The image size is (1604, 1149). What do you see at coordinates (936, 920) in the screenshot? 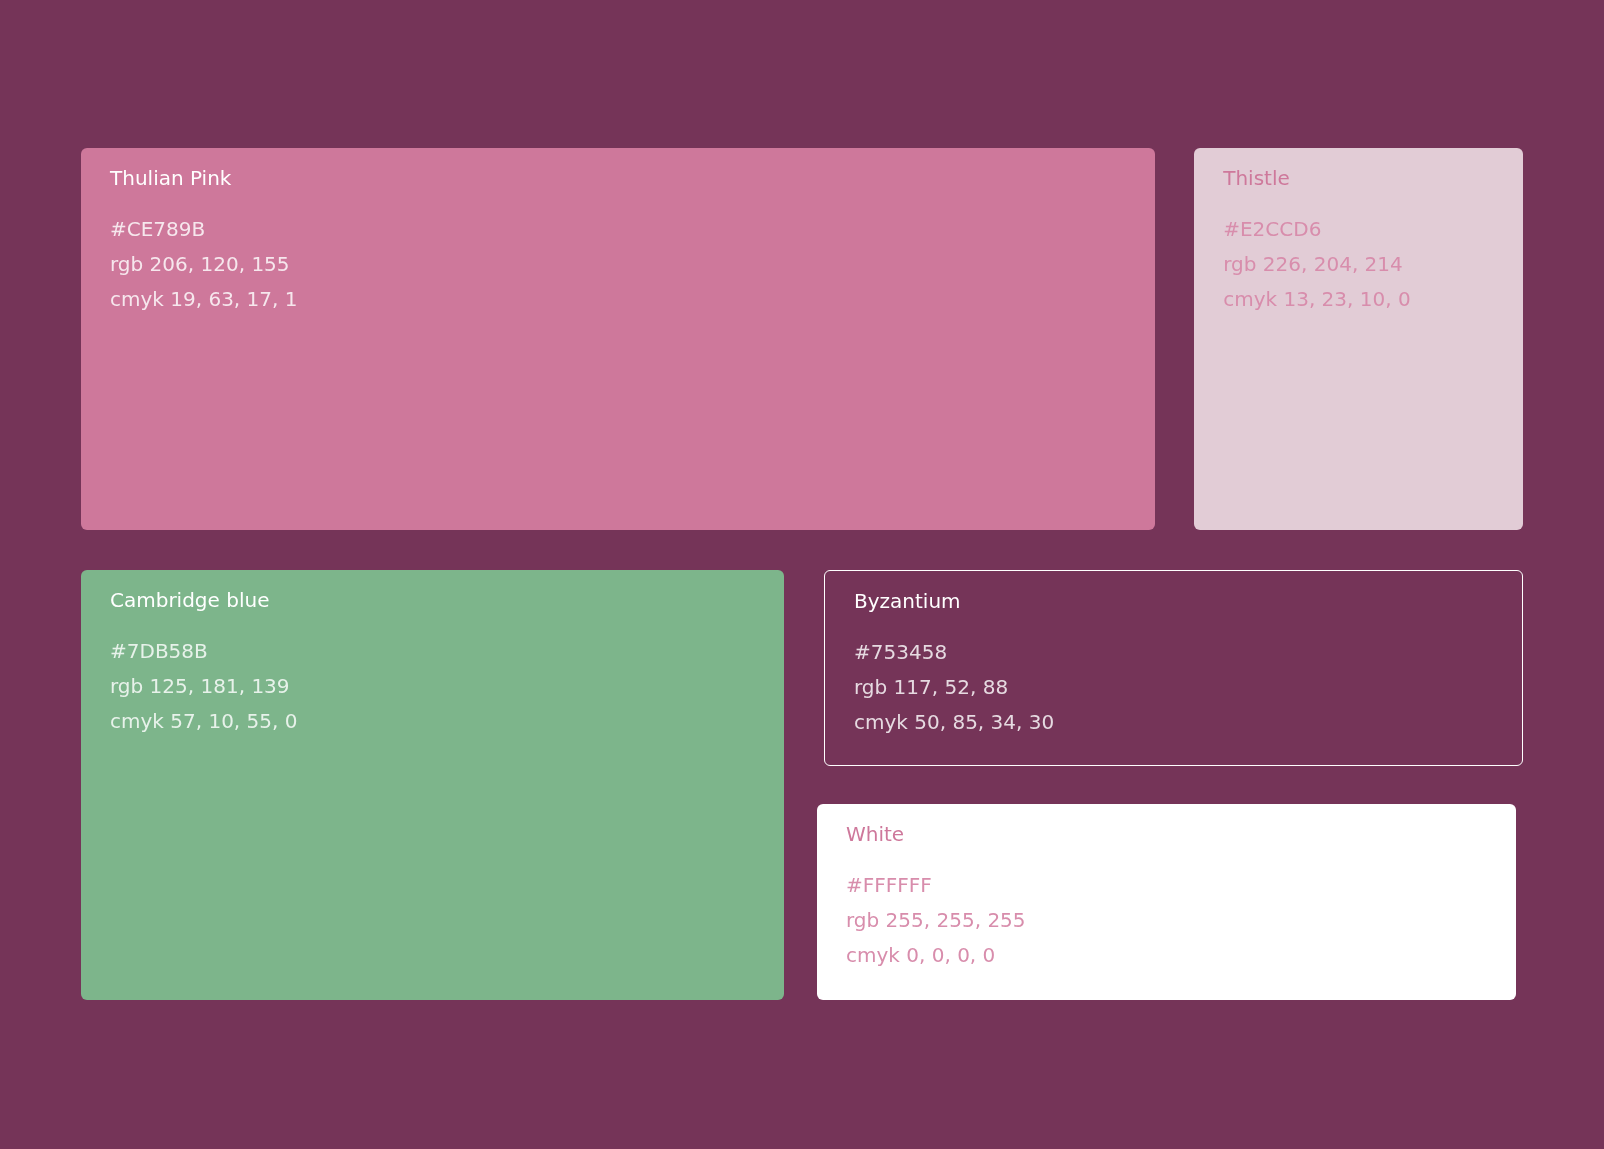
I see `rgb-value: rgb 255, 255, 255` at bounding box center [936, 920].